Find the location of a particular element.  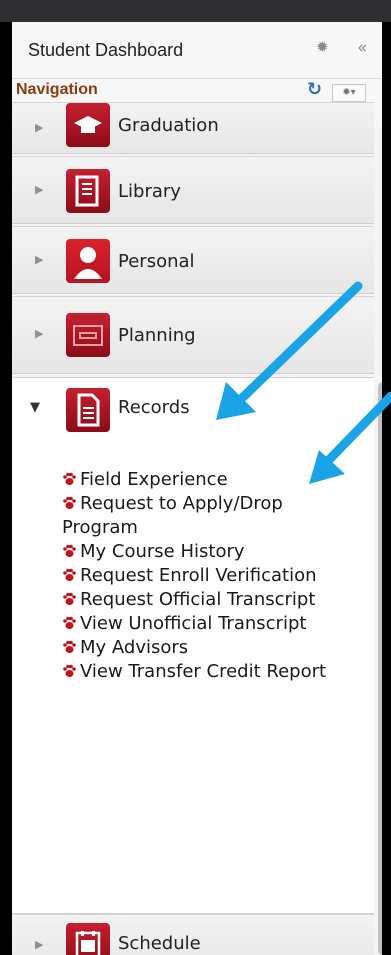

panel-title: Student Dashboard is located at coordinates (106, 50).